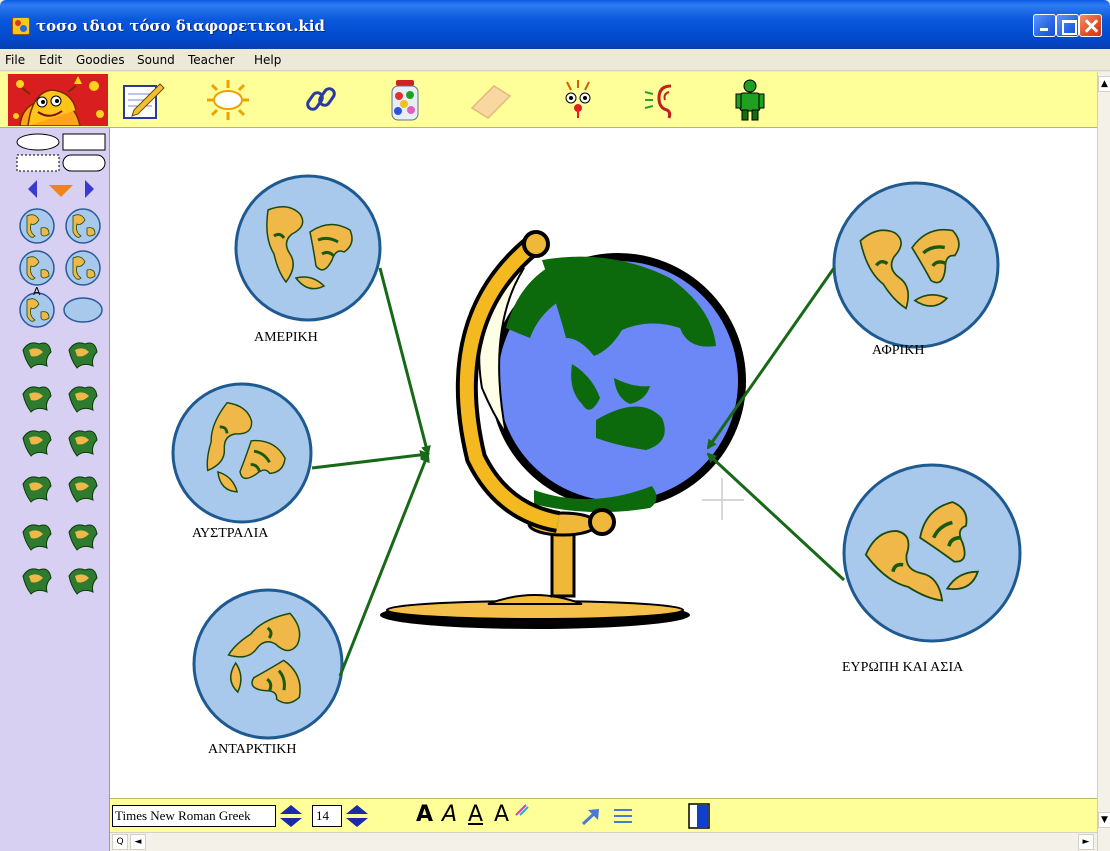 This screenshot has height=851, width=1110. I want to click on text-color-button: A, so click(501, 814).